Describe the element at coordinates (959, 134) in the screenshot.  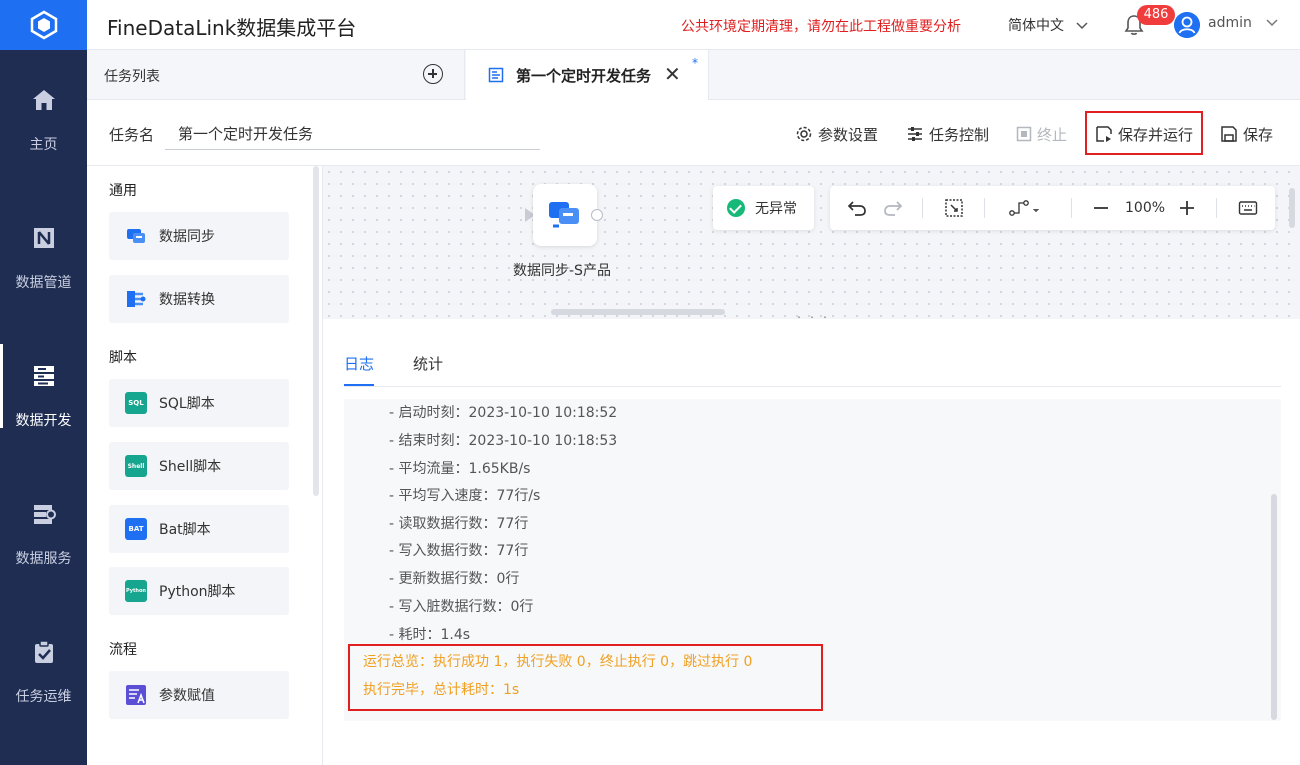
I see `task-control-label: 任务控制` at that location.